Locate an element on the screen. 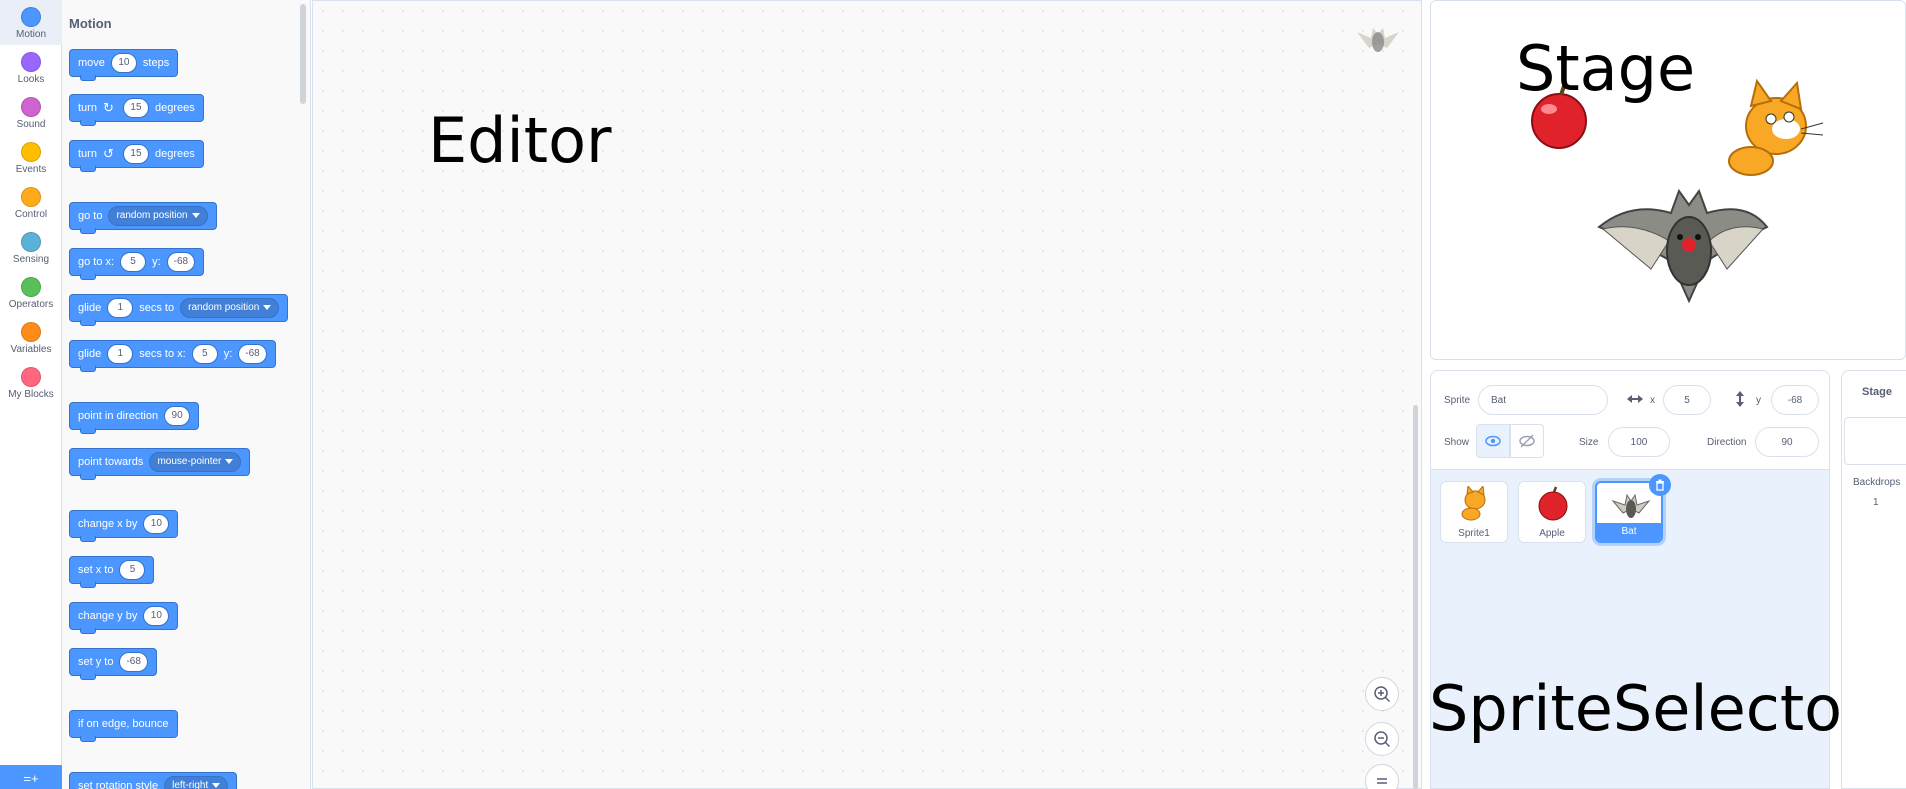 The height and width of the screenshot is (789, 1906). palette-section-title: Motion is located at coordinates (90, 23).